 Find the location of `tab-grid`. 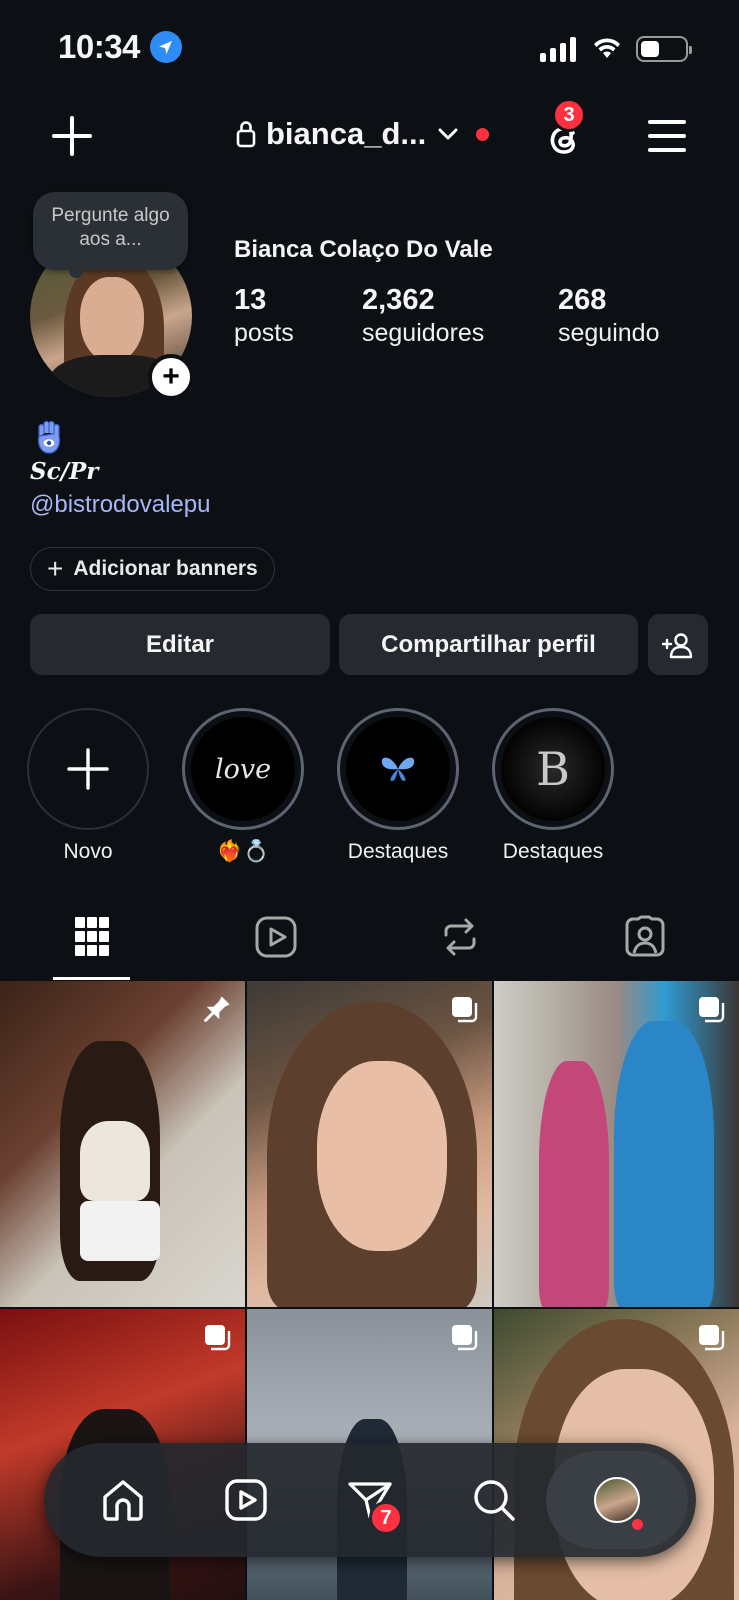

tab-grid is located at coordinates (92, 943).